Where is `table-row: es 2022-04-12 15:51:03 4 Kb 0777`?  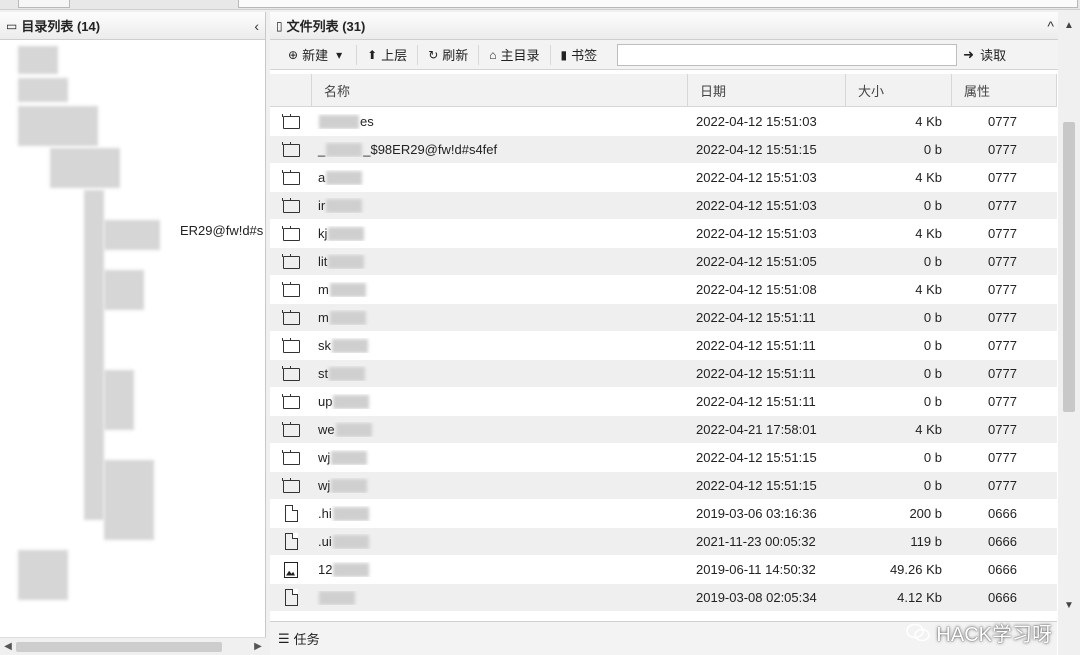 table-row: es 2022-04-12 15:51:03 4 Kb 0777 is located at coordinates (663, 122).